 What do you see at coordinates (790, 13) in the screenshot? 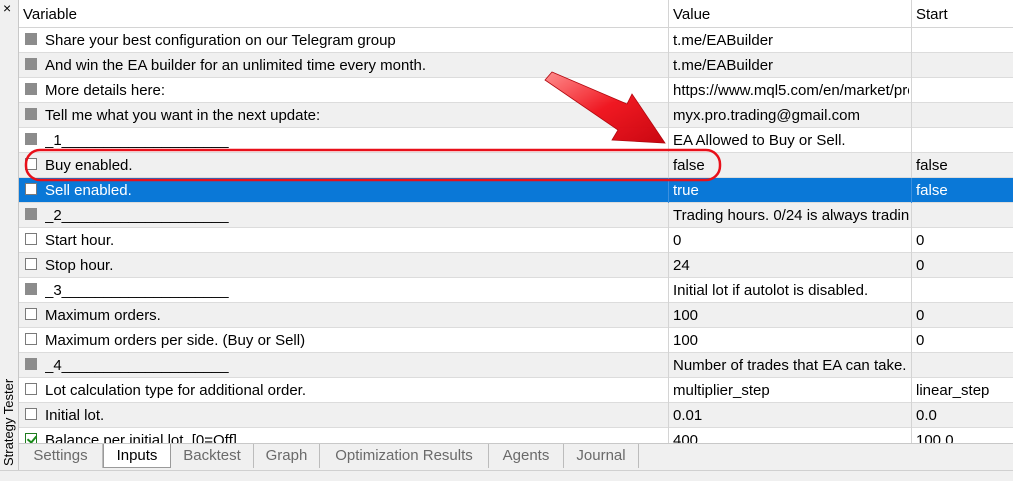
I see `column-header-value: Value` at bounding box center [790, 13].